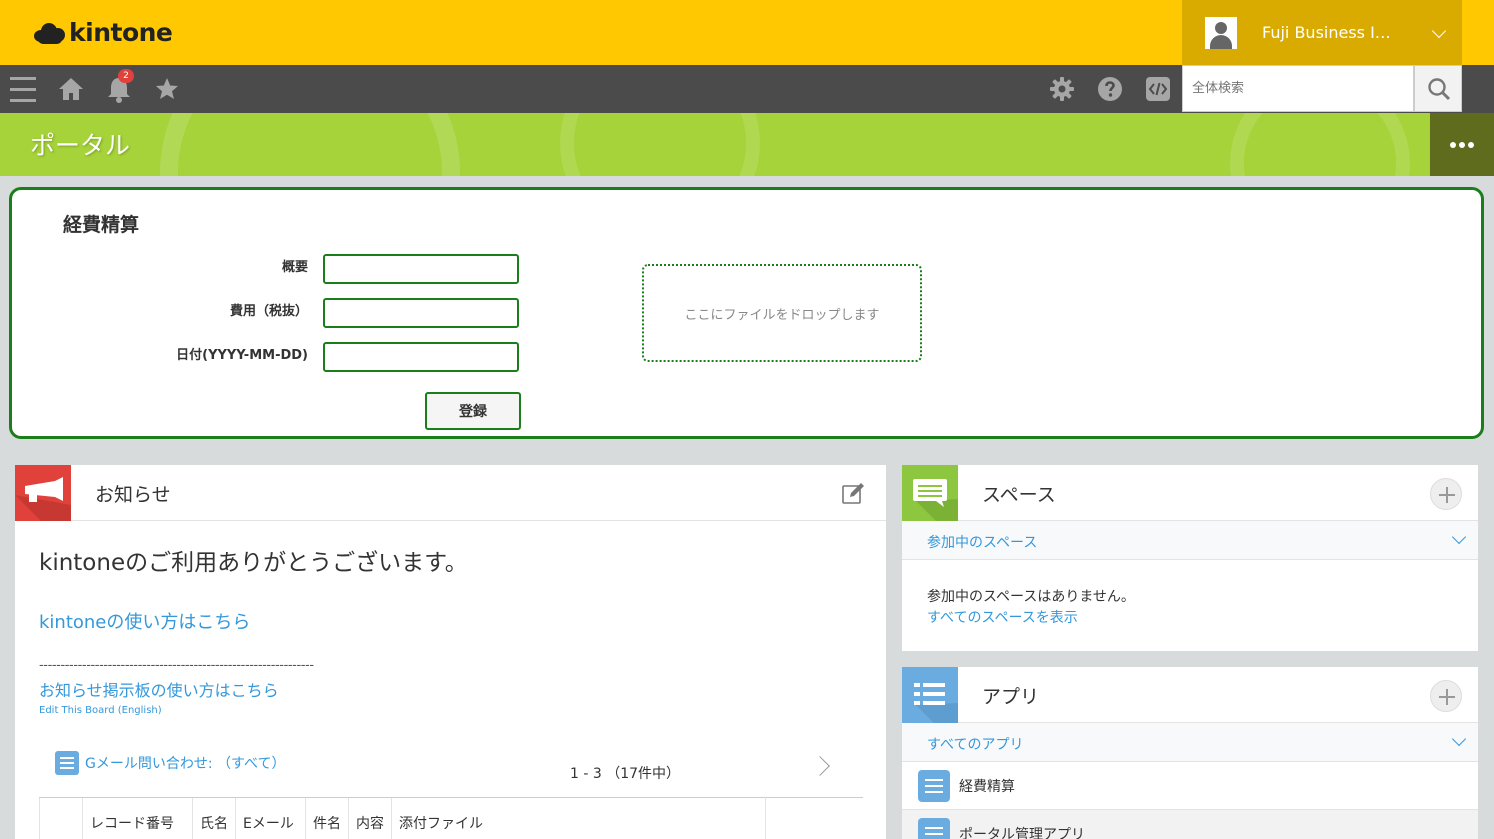 Image resolution: width=1494 pixels, height=839 pixels. I want to click on field-label-cost: 費用（税抜）, so click(268, 311).